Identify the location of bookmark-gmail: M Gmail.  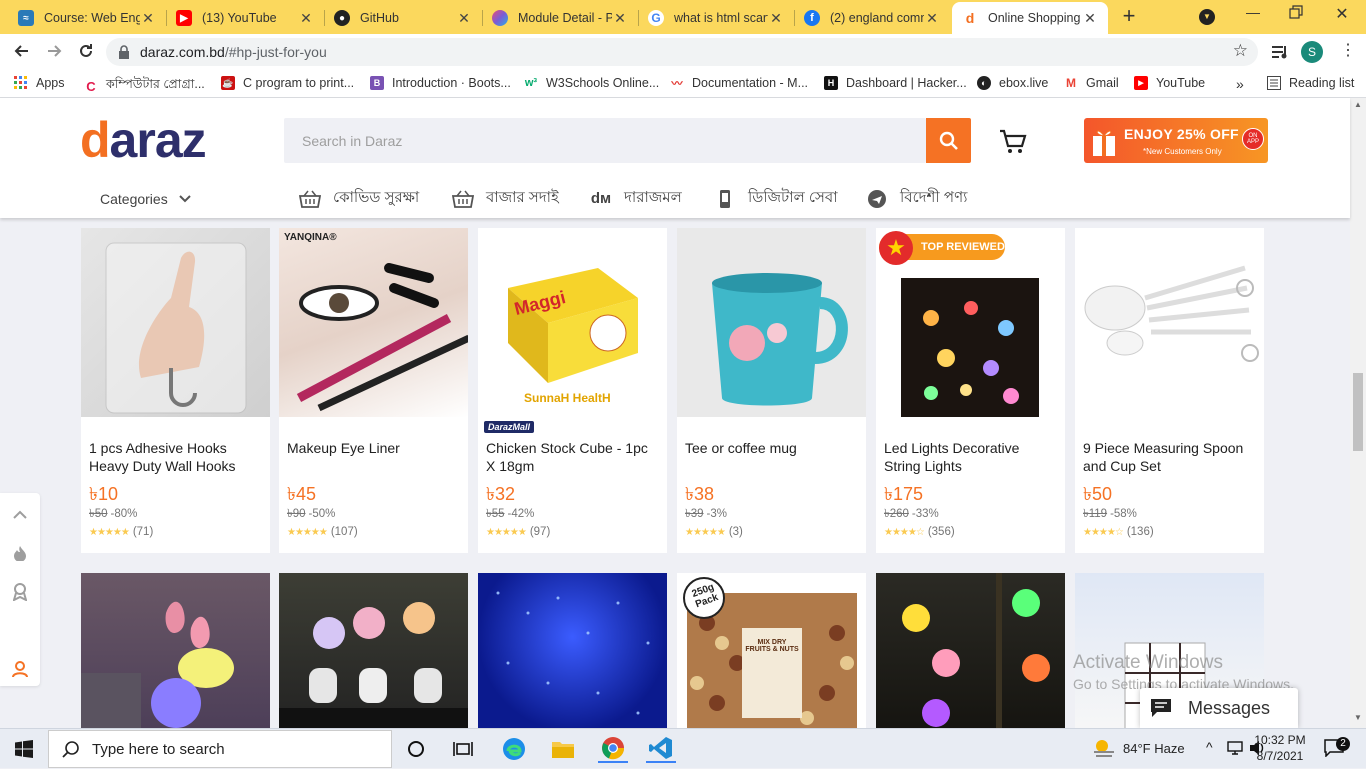
(1091, 83).